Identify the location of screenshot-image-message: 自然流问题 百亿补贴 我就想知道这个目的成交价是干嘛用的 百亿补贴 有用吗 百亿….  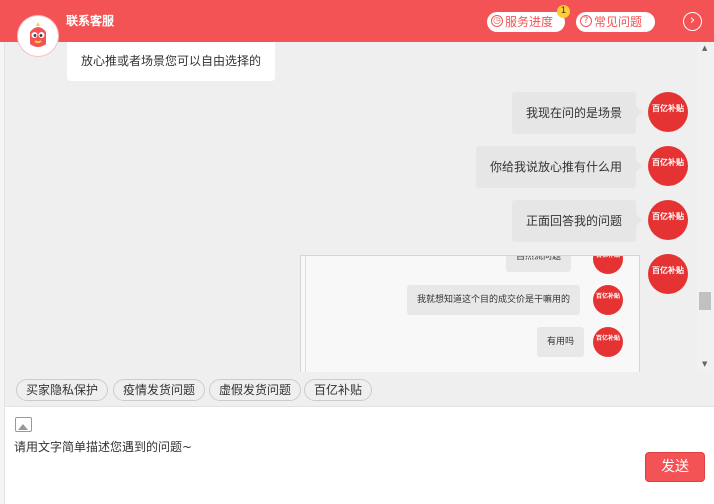
(470, 313).